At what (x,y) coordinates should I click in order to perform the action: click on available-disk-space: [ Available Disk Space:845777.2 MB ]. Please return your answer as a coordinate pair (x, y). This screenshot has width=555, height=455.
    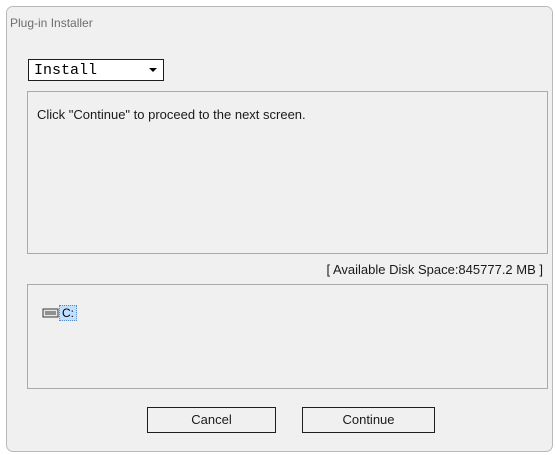
    Looking at the image, I should click on (434, 269).